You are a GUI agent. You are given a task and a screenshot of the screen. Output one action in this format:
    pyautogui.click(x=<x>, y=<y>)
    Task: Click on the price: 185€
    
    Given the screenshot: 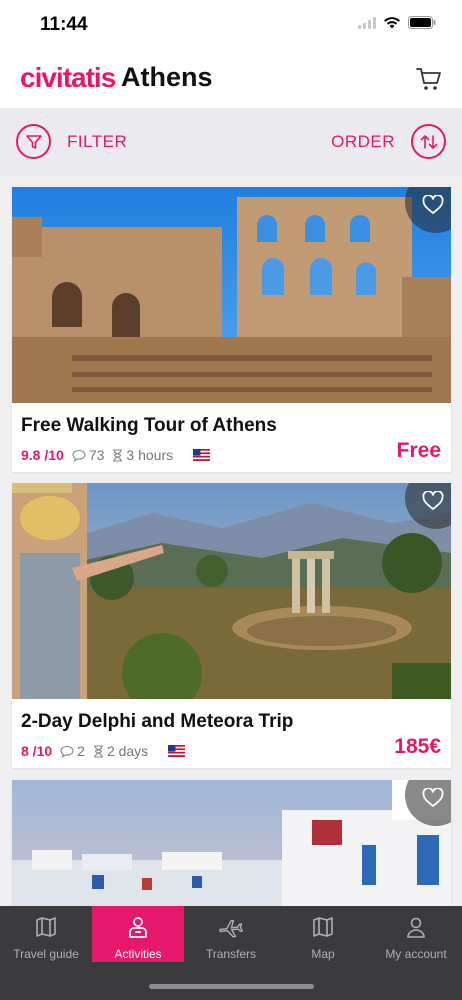 What is the action you would take?
    pyautogui.click(x=417, y=746)
    